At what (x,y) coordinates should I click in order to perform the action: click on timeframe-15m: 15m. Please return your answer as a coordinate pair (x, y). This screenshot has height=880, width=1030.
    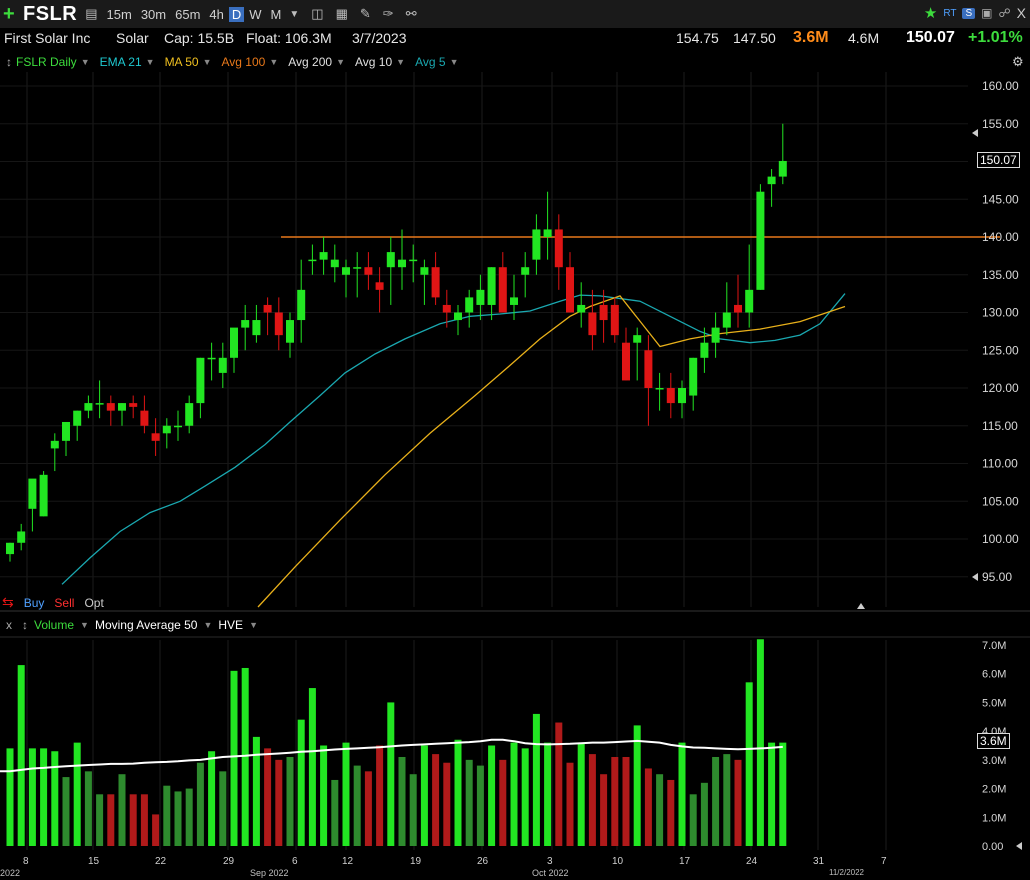
    Looking at the image, I should click on (119, 14).